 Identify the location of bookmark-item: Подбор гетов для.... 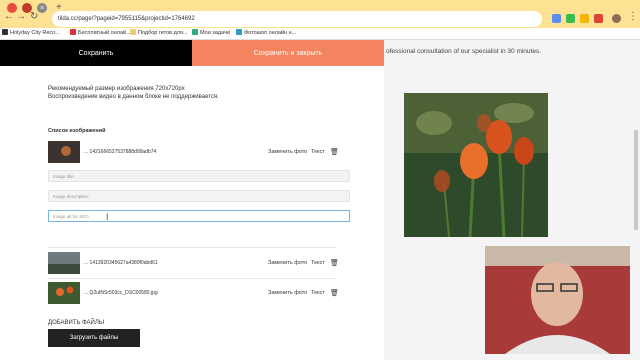
(159, 32).